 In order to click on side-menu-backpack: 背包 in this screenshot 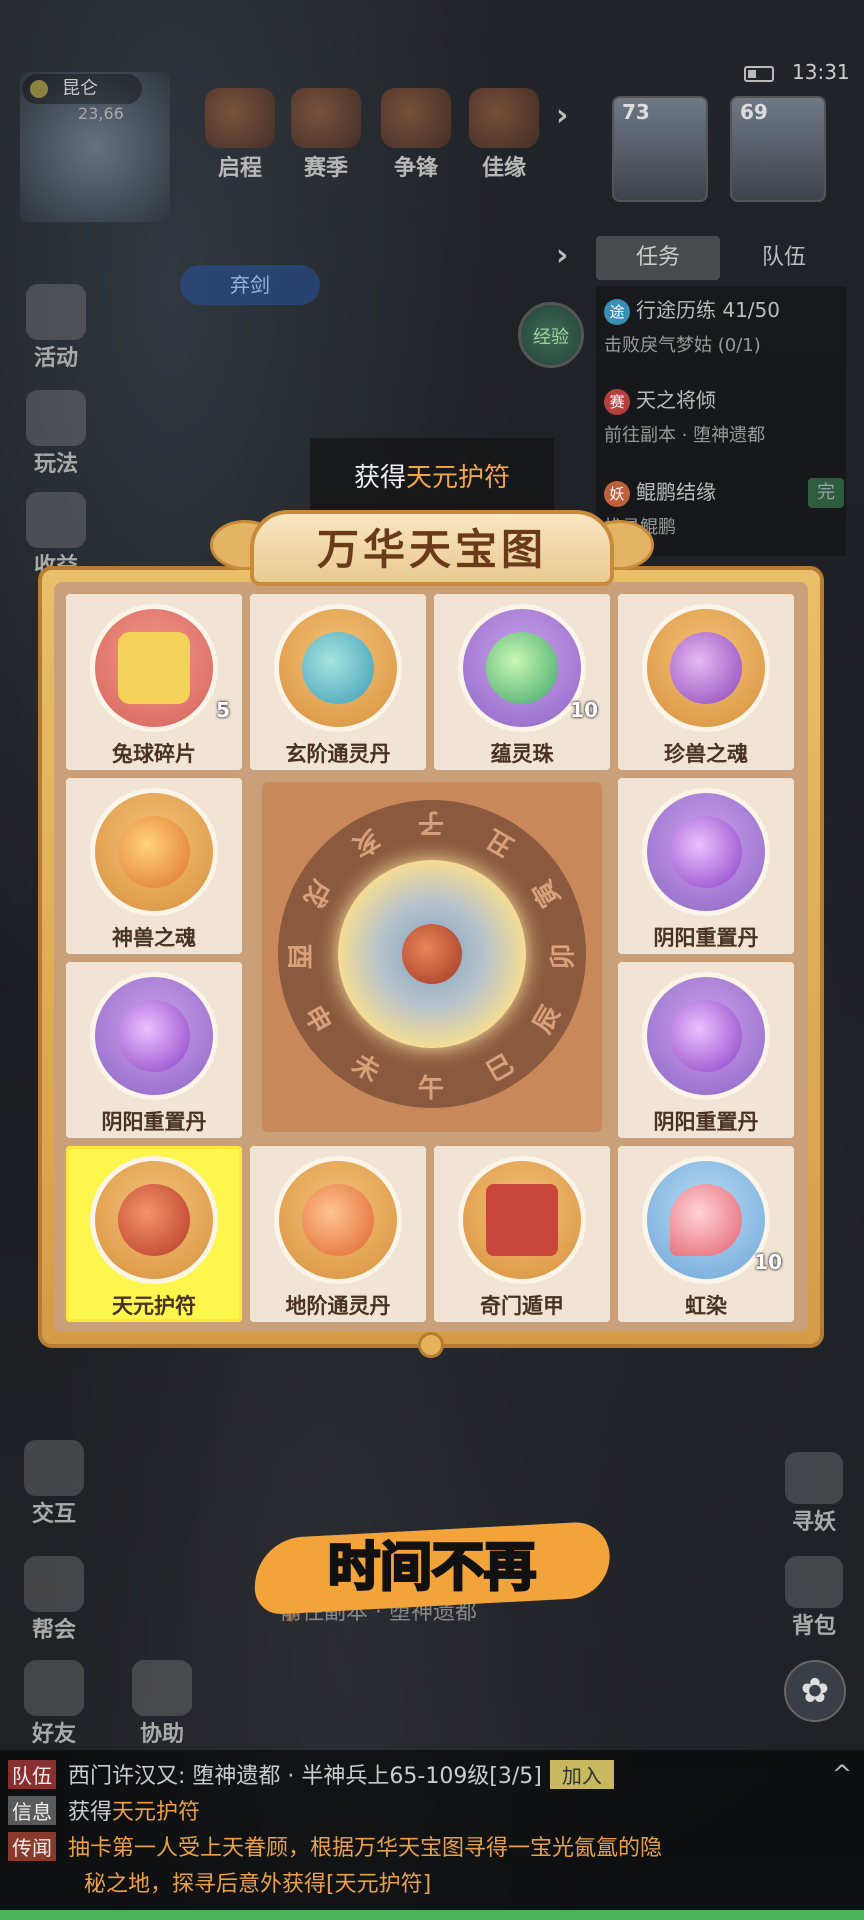, I will do `click(814, 1598)`.